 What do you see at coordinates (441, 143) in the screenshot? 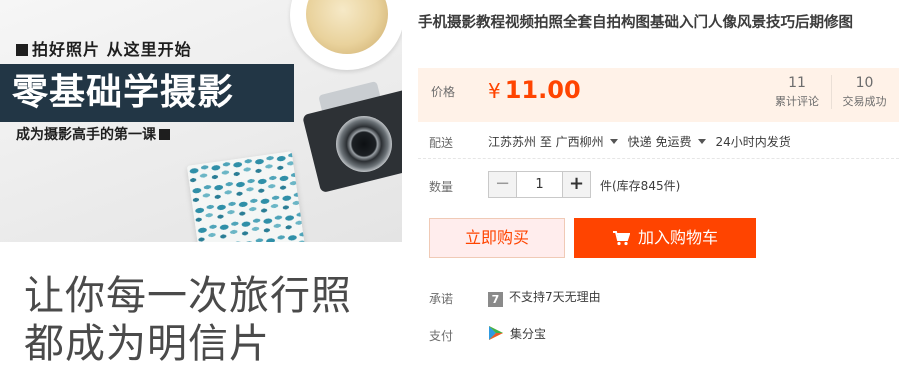
I see `shipping-label: 配送` at bounding box center [441, 143].